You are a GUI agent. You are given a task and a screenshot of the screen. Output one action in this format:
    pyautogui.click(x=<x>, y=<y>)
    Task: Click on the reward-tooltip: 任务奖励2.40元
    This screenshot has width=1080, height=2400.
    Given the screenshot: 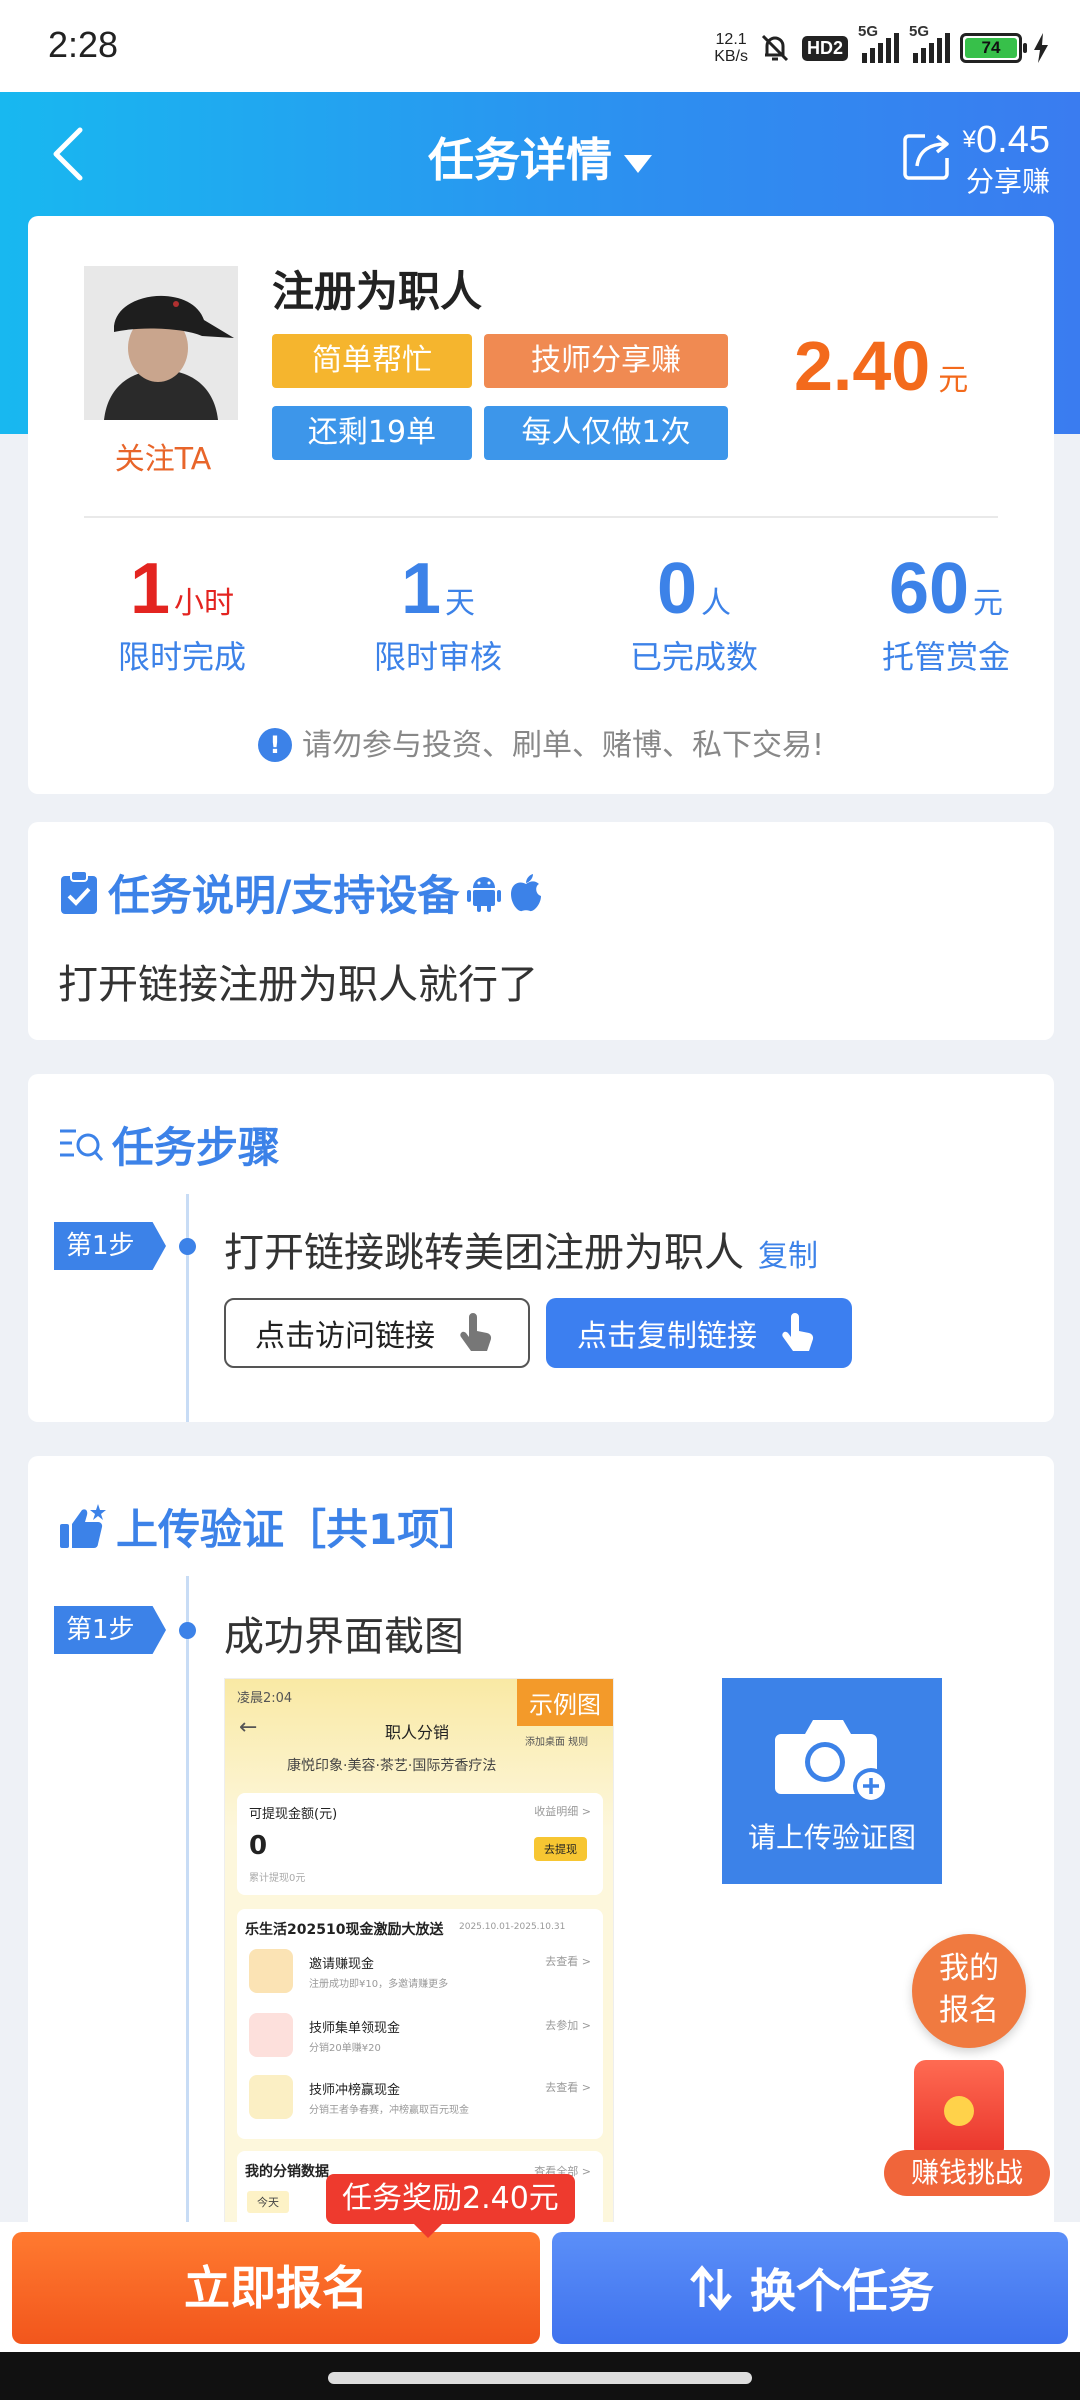 What is the action you would take?
    pyautogui.click(x=450, y=2206)
    